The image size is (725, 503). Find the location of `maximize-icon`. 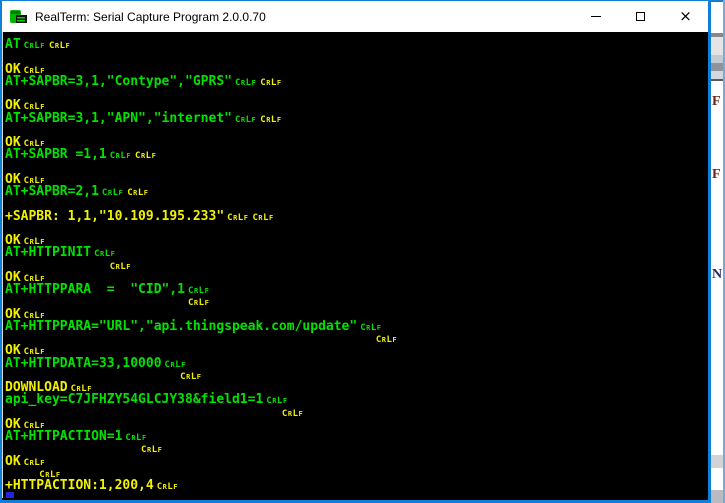

maximize-icon is located at coordinates (640, 16).